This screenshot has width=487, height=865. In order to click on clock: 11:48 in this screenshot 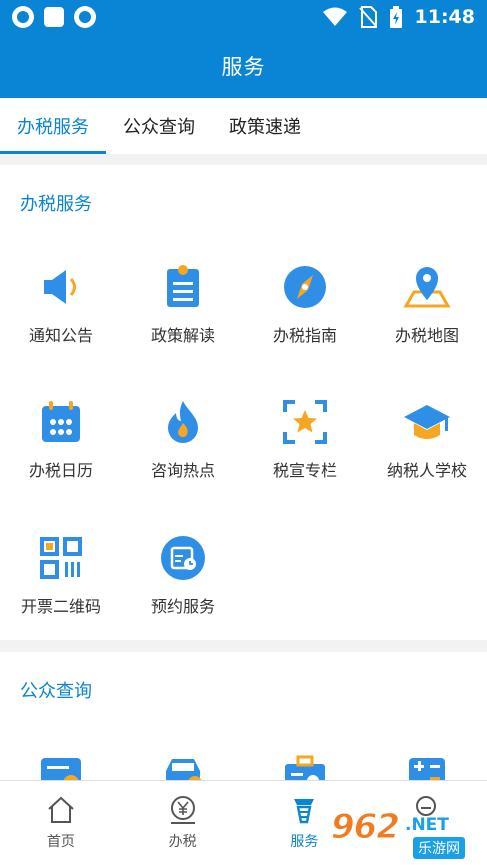, I will do `click(444, 17)`.